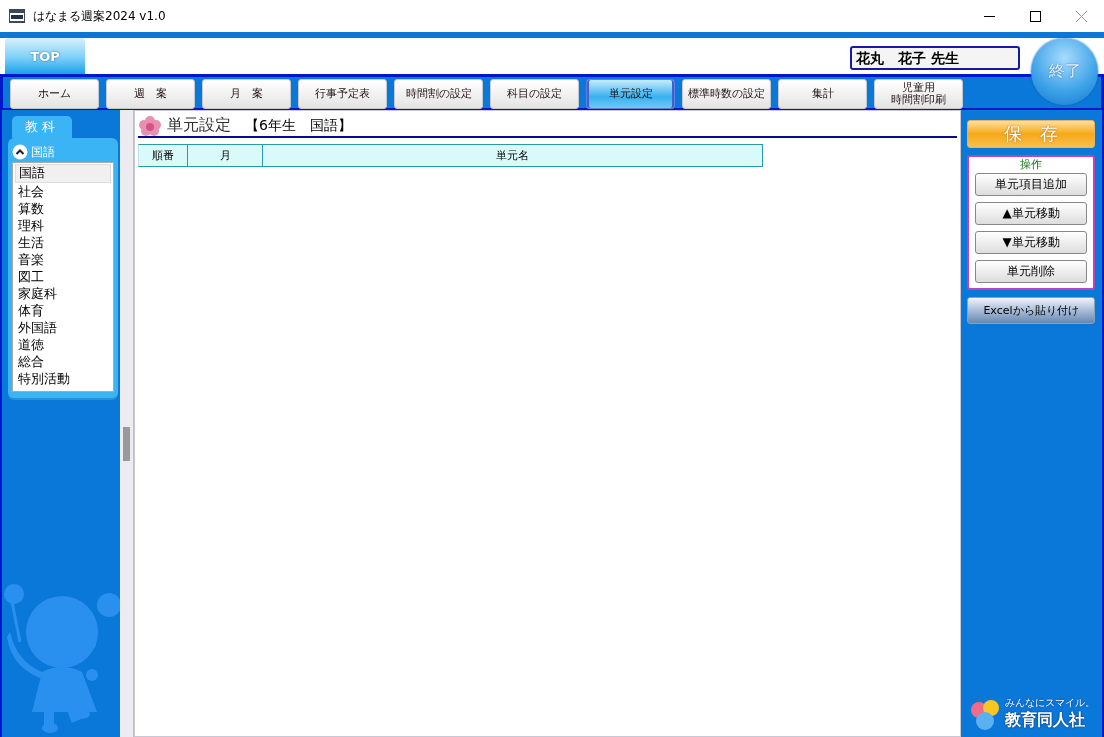 The height and width of the screenshot is (737, 1104). Describe the element at coordinates (63, 378) in the screenshot. I see `subject-item: 特別活動` at that location.